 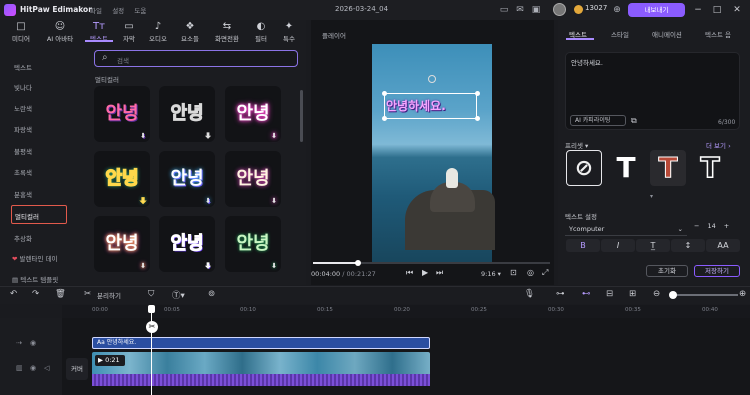 What do you see at coordinates (668, 168) in the screenshot?
I see `preset-red: T` at bounding box center [668, 168].